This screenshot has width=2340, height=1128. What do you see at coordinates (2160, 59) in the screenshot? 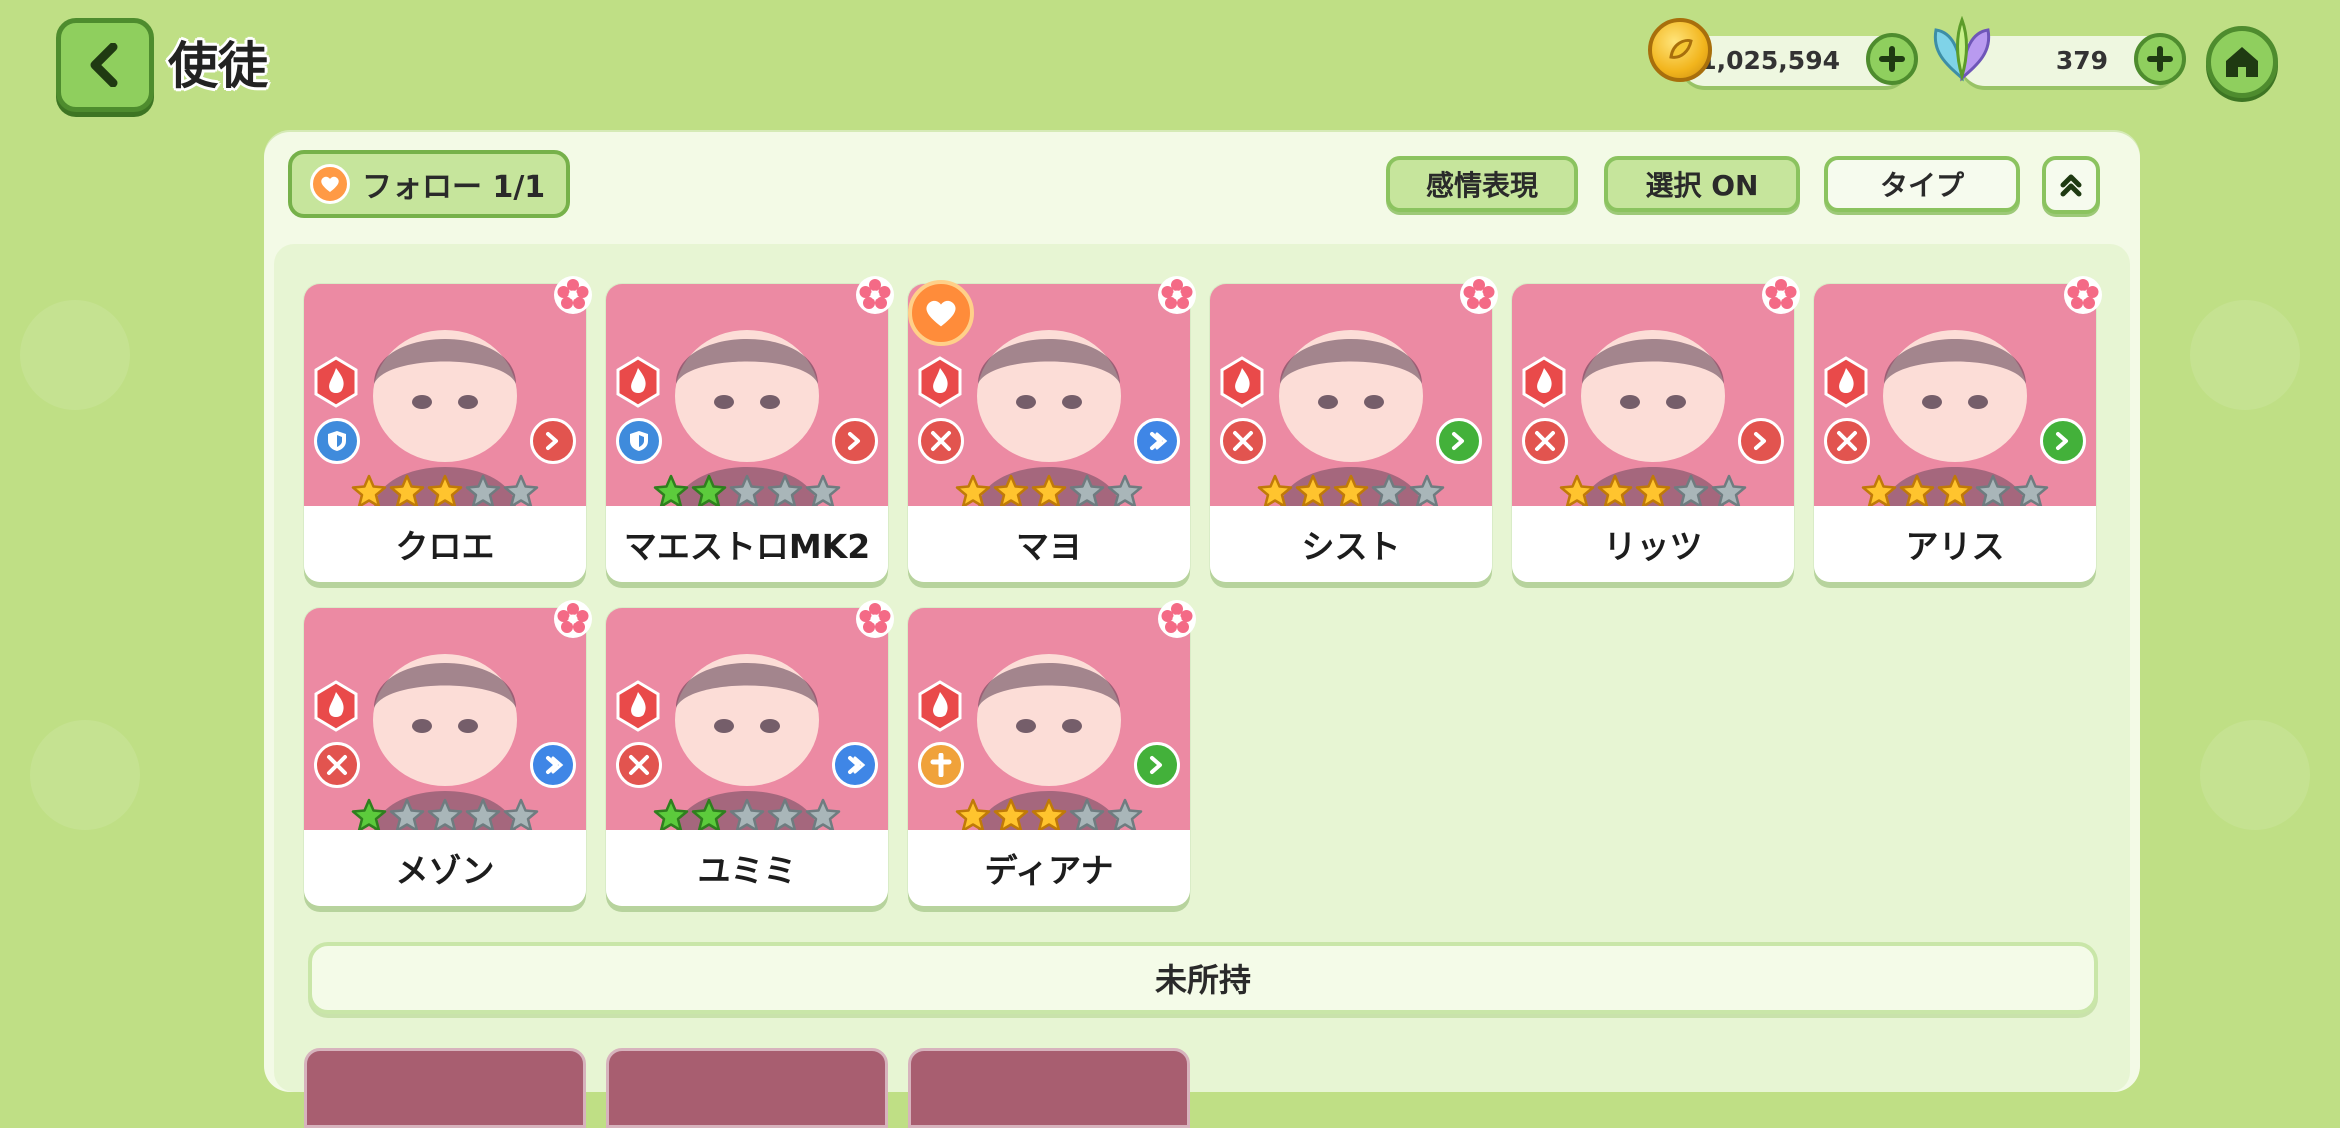
I see `add-gem-button` at bounding box center [2160, 59].